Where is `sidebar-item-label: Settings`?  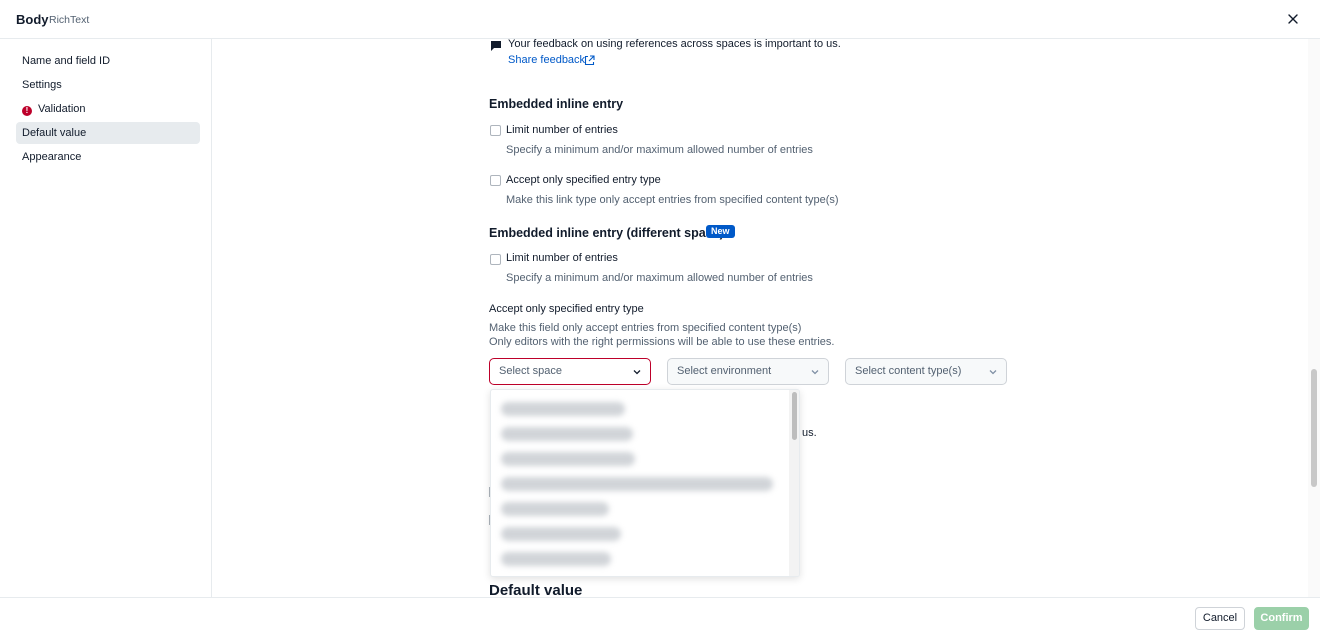
sidebar-item-label: Settings is located at coordinates (42, 85).